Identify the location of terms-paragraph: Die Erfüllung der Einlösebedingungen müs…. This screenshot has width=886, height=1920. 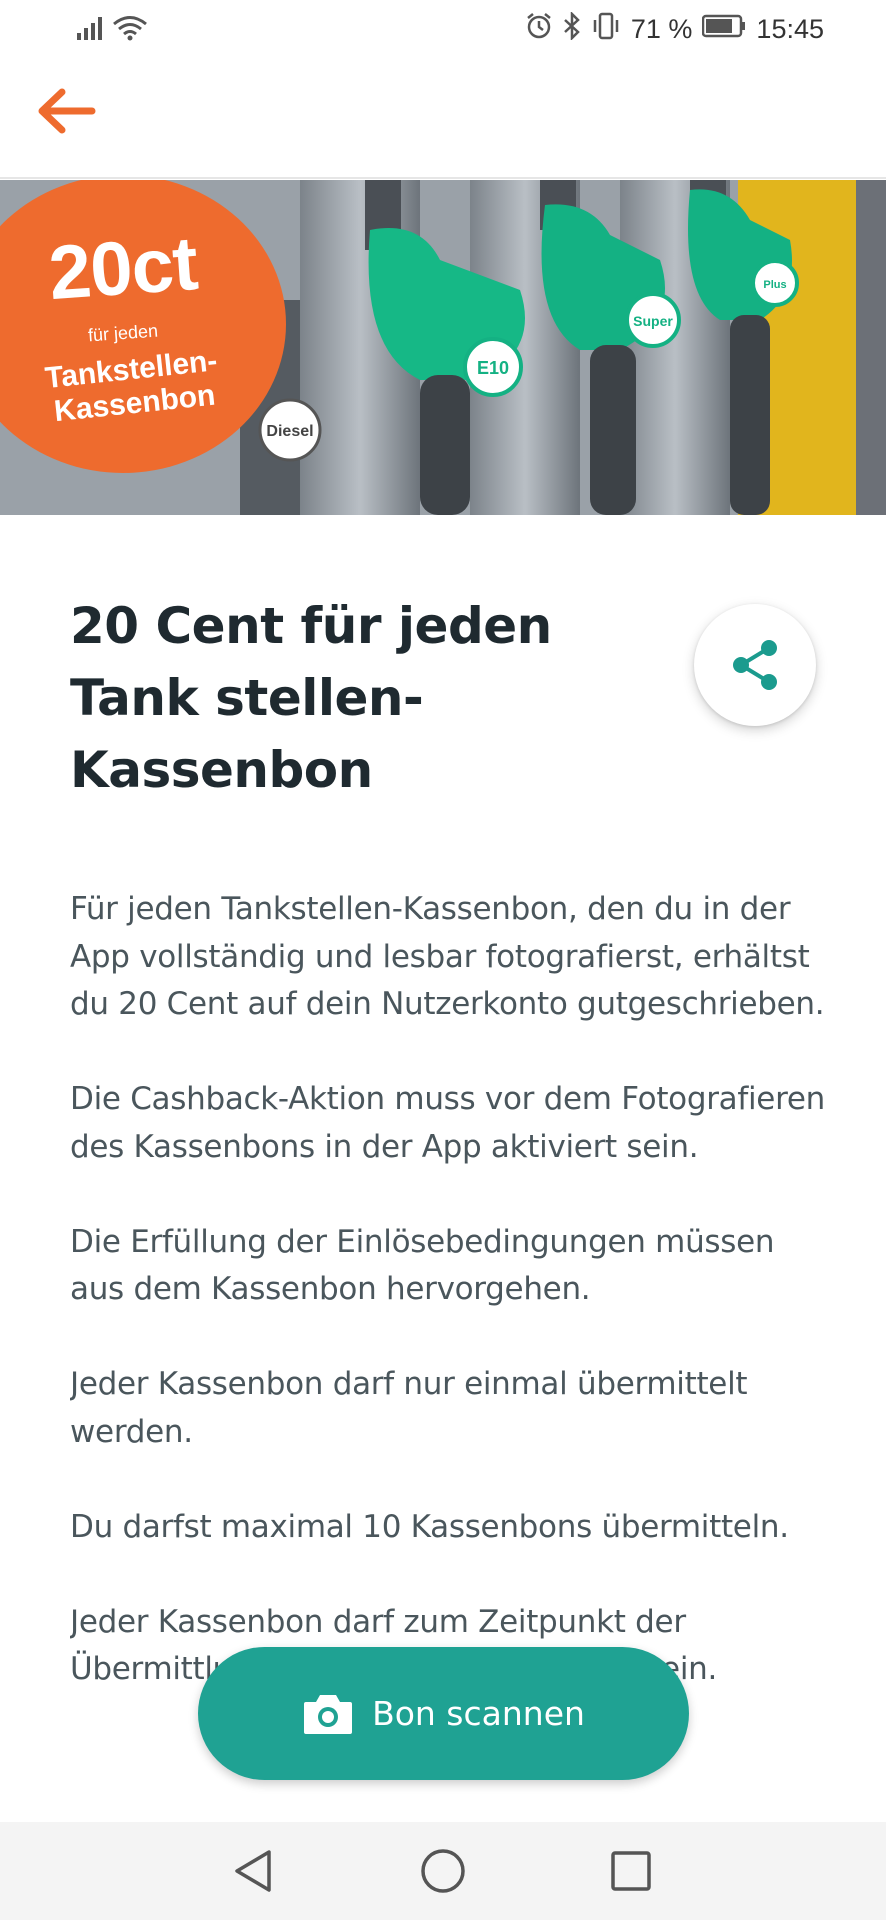
(422, 1265).